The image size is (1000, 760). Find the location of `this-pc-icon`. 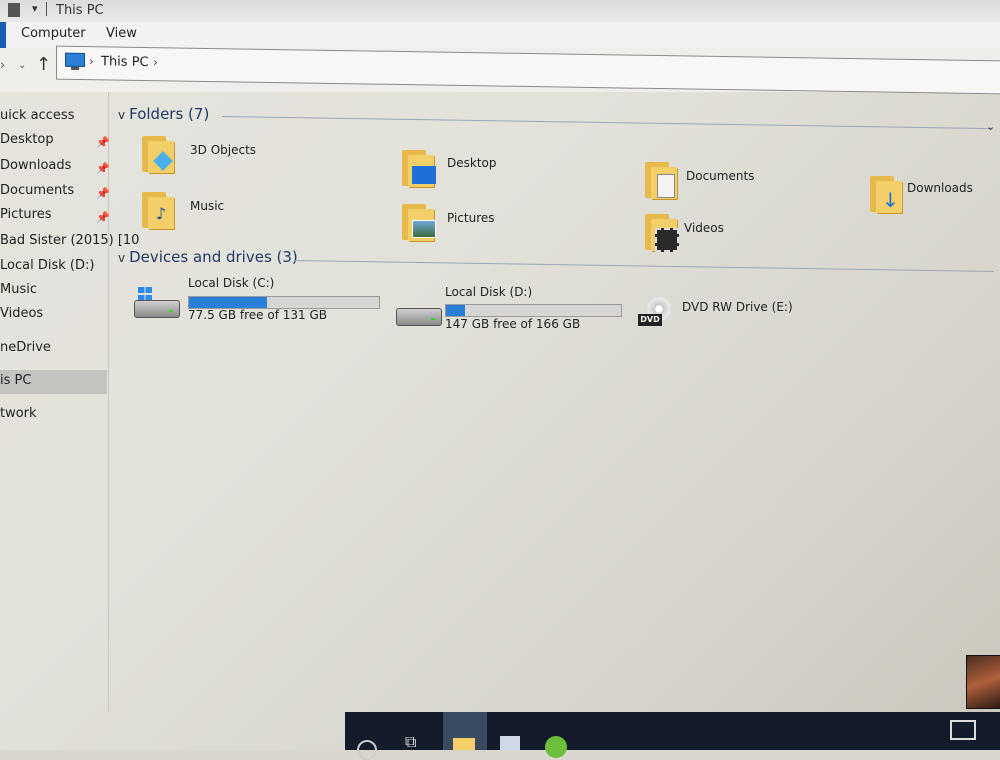

this-pc-icon is located at coordinates (75, 60).